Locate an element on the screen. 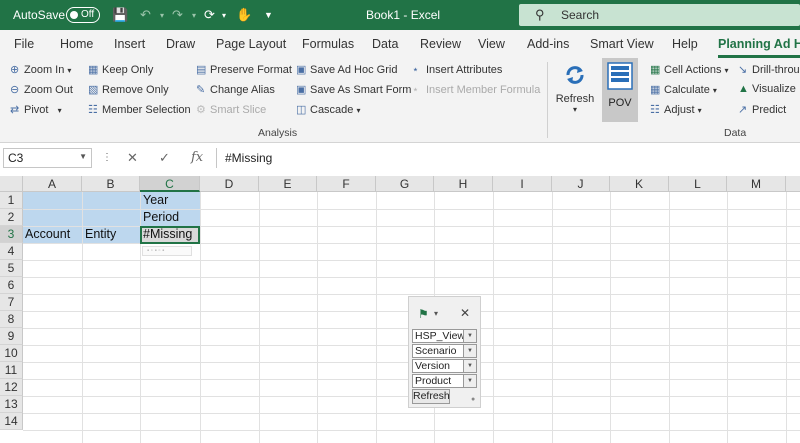  cell-b3: Entity is located at coordinates (99, 234).